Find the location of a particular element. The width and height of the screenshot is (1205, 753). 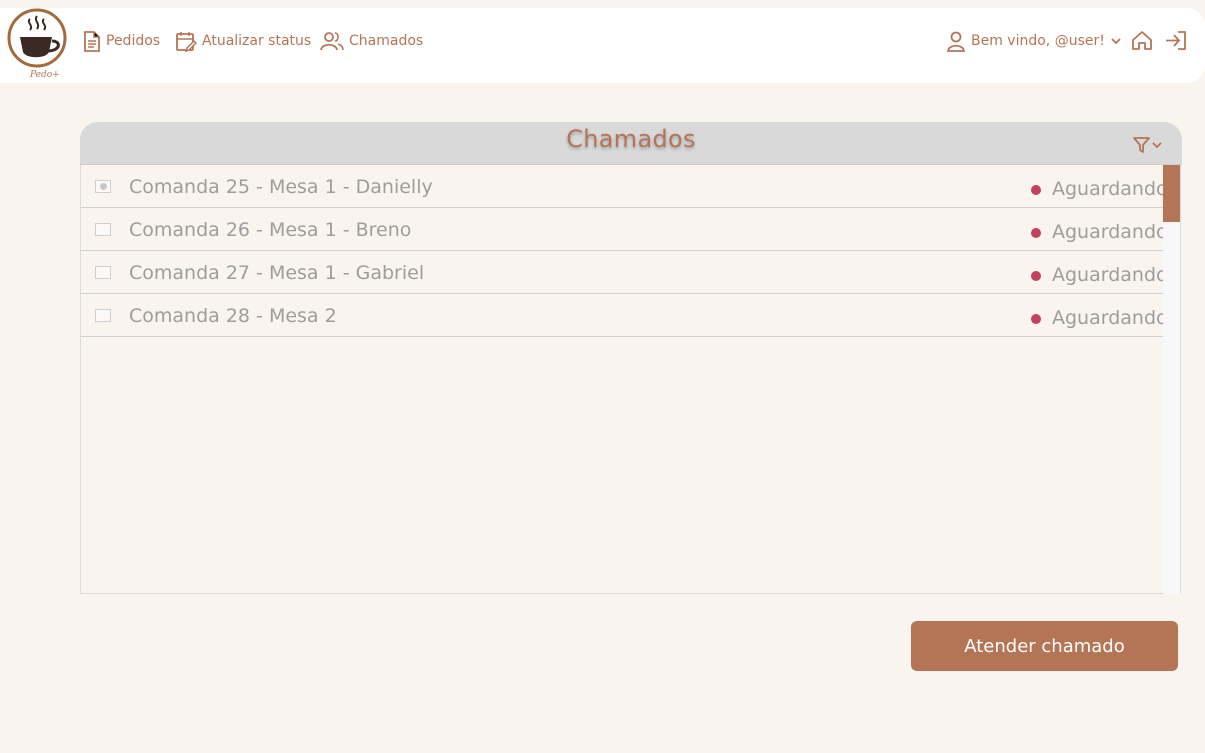

filter-button is located at coordinates (1147, 144).